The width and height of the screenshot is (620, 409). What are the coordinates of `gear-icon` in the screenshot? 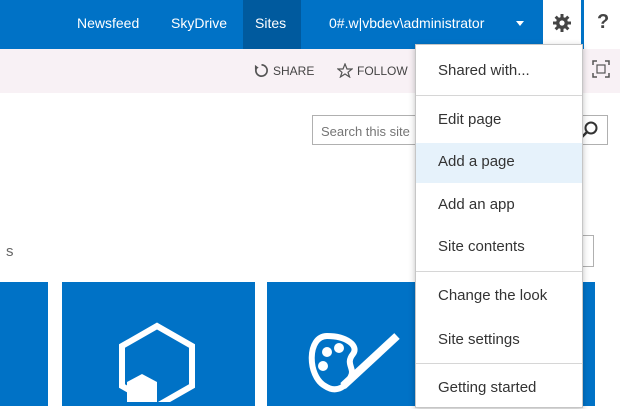 It's located at (562, 23).